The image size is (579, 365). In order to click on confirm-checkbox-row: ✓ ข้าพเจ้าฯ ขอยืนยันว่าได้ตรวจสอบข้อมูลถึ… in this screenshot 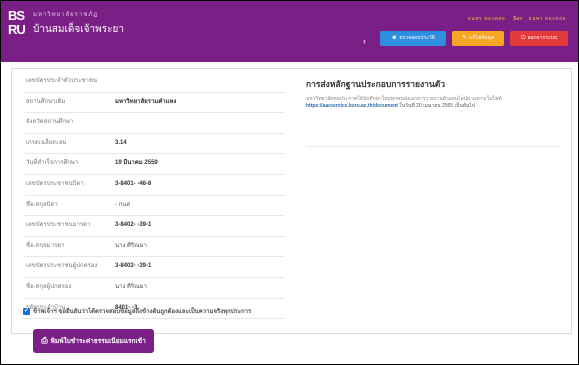, I will do `click(137, 311)`.